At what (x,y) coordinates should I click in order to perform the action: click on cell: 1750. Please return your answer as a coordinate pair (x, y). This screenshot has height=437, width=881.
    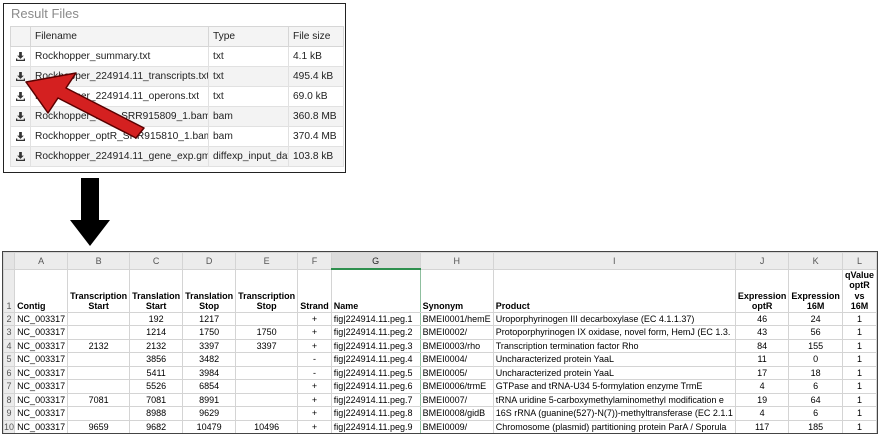
    Looking at the image, I should click on (267, 332).